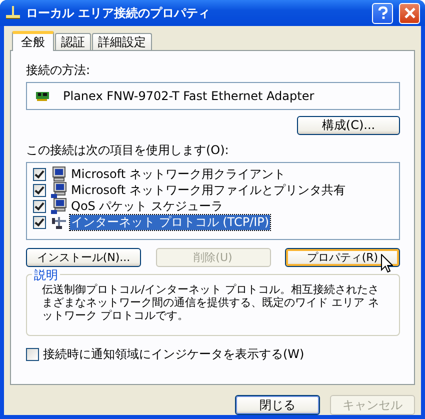 This screenshot has width=425, height=419. Describe the element at coordinates (208, 190) in the screenshot. I see `list-item: Microsoft ネットワーク用ファイルとプリンタ共有` at that location.